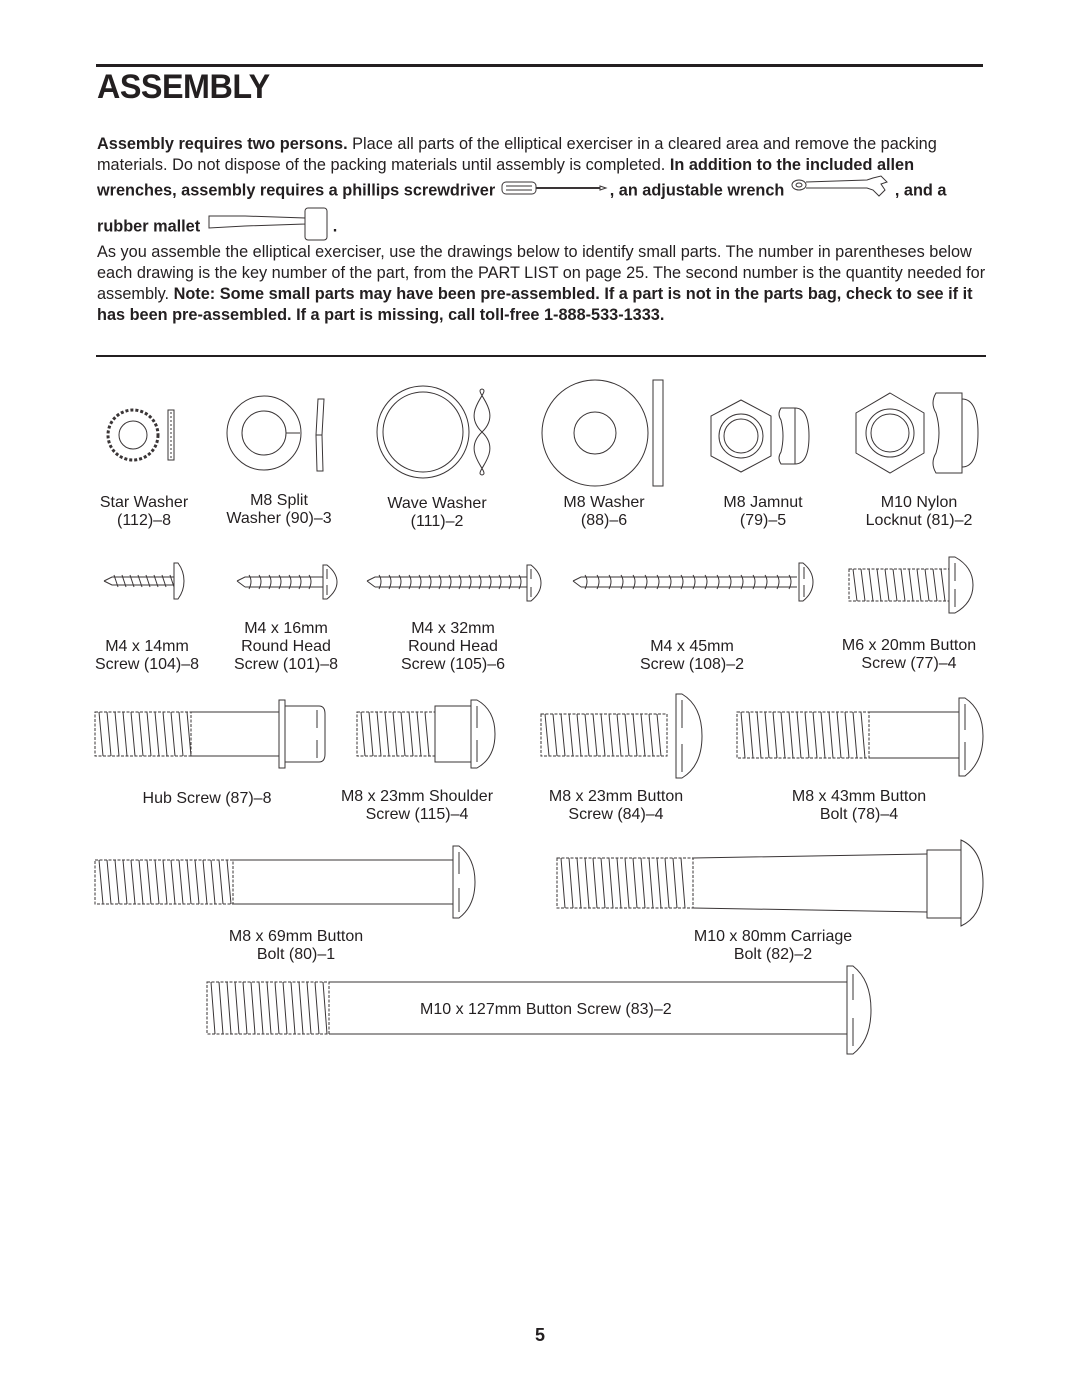 This screenshot has height=1397, width=1080. Describe the element at coordinates (296, 945) in the screenshot. I see `button-bolt-80-label: M8 x 69mm Button Bolt (80)–1` at that location.